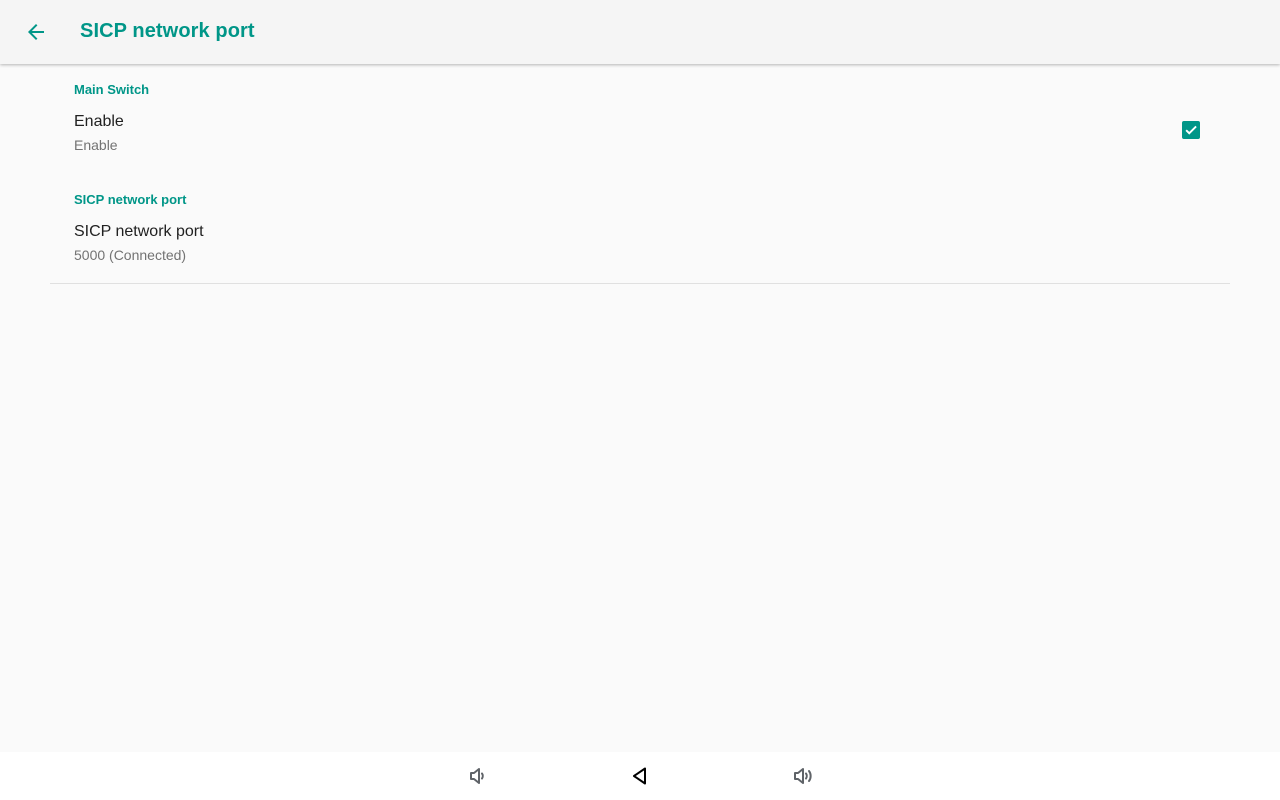  I want to click on volume-down-icon, so click(477, 776).